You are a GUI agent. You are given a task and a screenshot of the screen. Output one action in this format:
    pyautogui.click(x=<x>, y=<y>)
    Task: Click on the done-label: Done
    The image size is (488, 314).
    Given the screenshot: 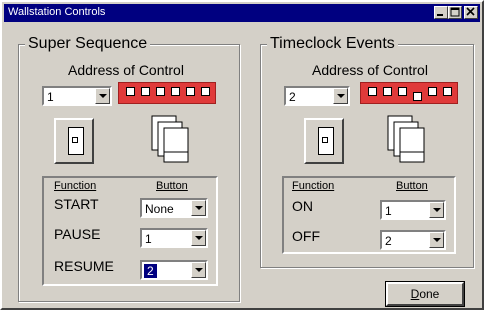 What is the action you would take?
    pyautogui.click(x=425, y=294)
    